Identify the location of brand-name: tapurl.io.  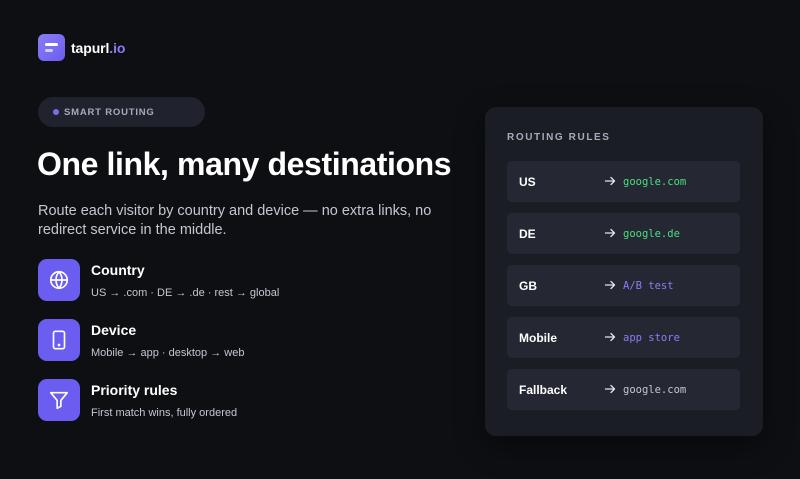
(98, 48).